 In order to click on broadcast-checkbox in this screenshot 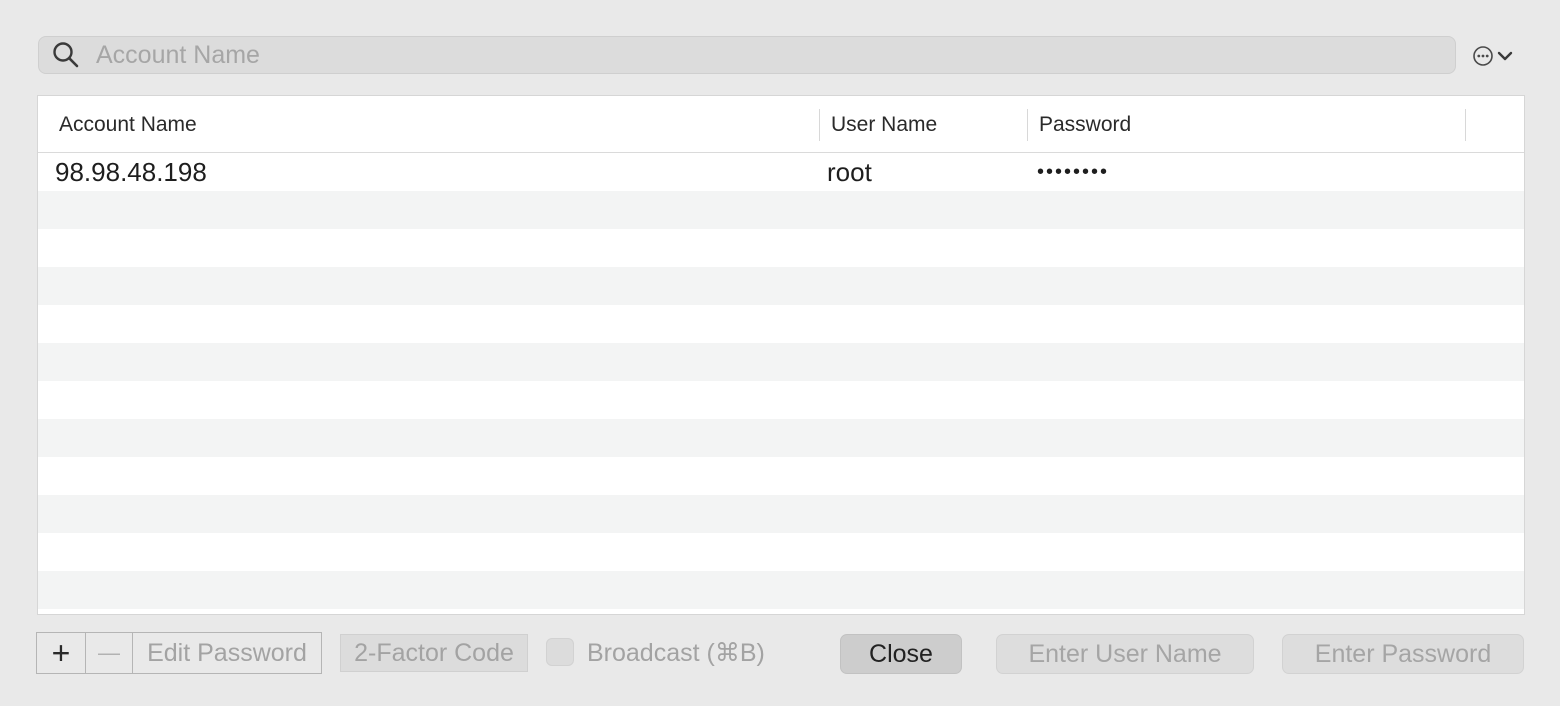, I will do `click(560, 652)`.